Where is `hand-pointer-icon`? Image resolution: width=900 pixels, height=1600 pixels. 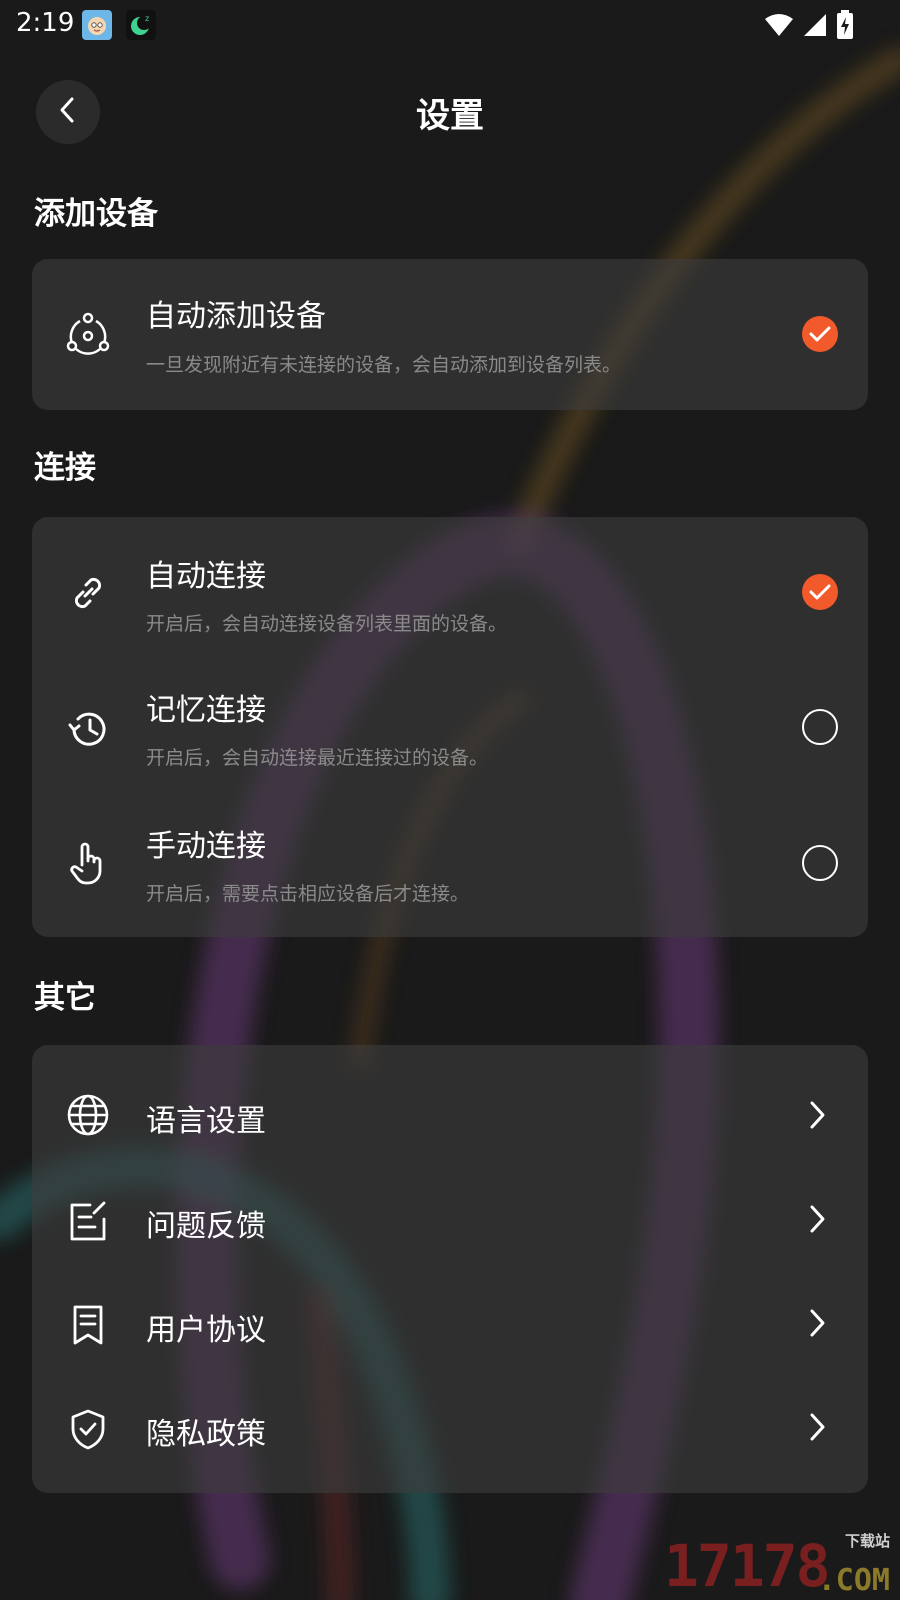
hand-pointer-icon is located at coordinates (88, 863).